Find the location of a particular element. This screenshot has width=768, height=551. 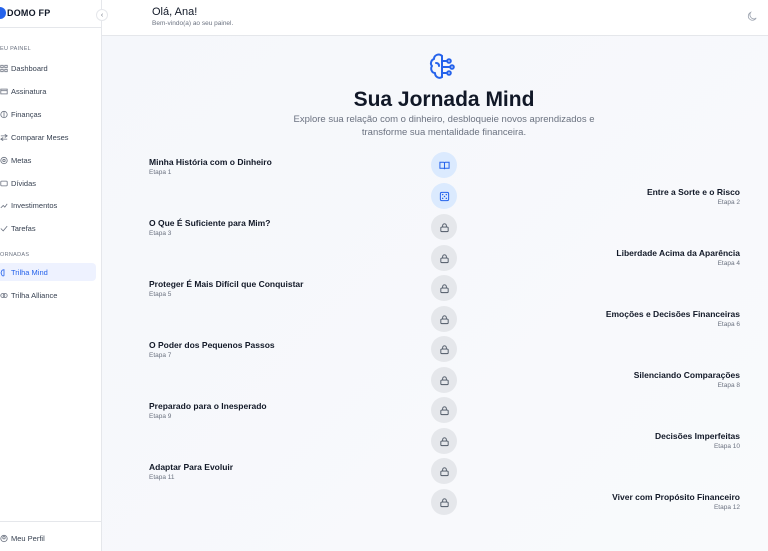

greeting: Olá, Ana! is located at coordinates (175, 12).